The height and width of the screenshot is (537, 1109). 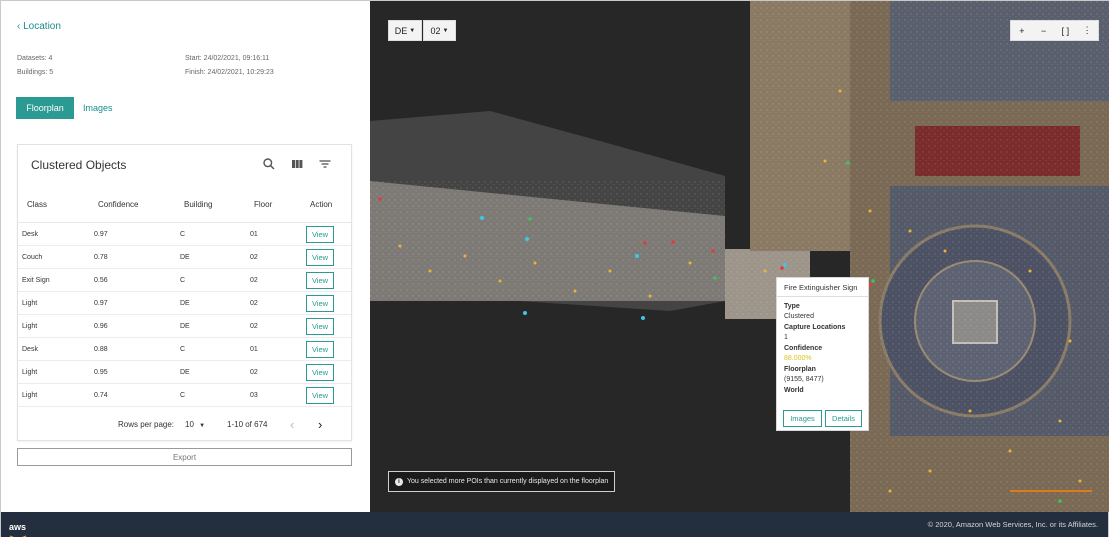 I want to click on search-icon, so click(x=269, y=164).